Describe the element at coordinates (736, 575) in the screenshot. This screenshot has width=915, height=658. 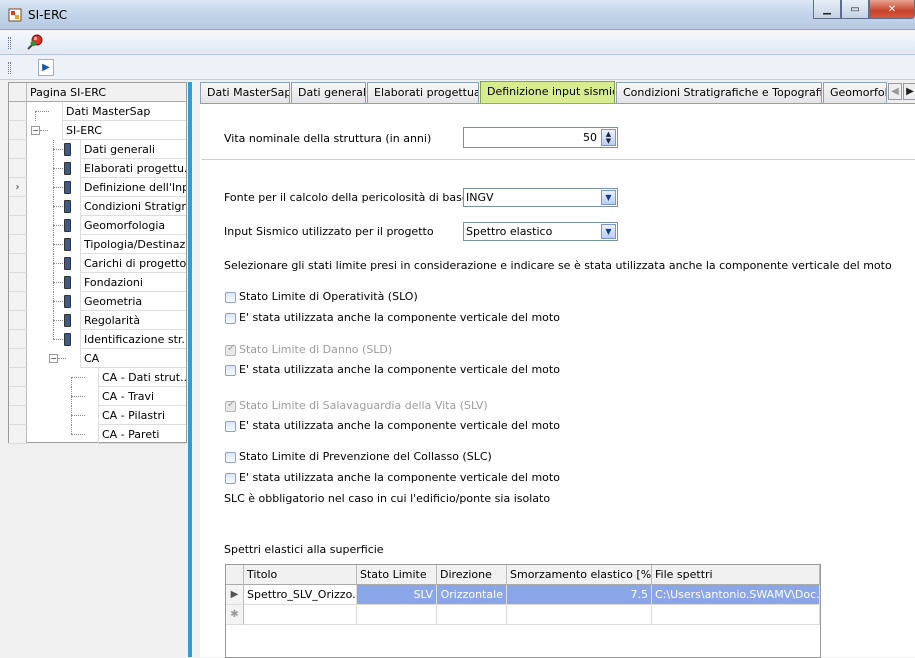
I see `column-header-file-spettri: File spettri` at that location.